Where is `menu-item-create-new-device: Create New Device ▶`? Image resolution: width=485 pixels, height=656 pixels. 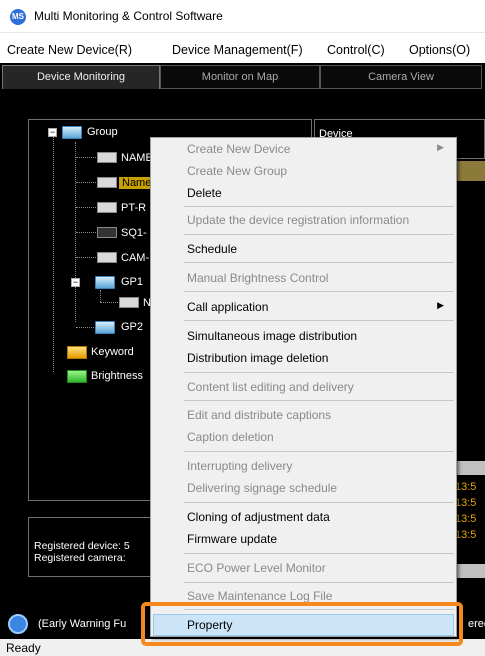
menu-item-create-new-device: Create New Device ▶ is located at coordinates (303, 150).